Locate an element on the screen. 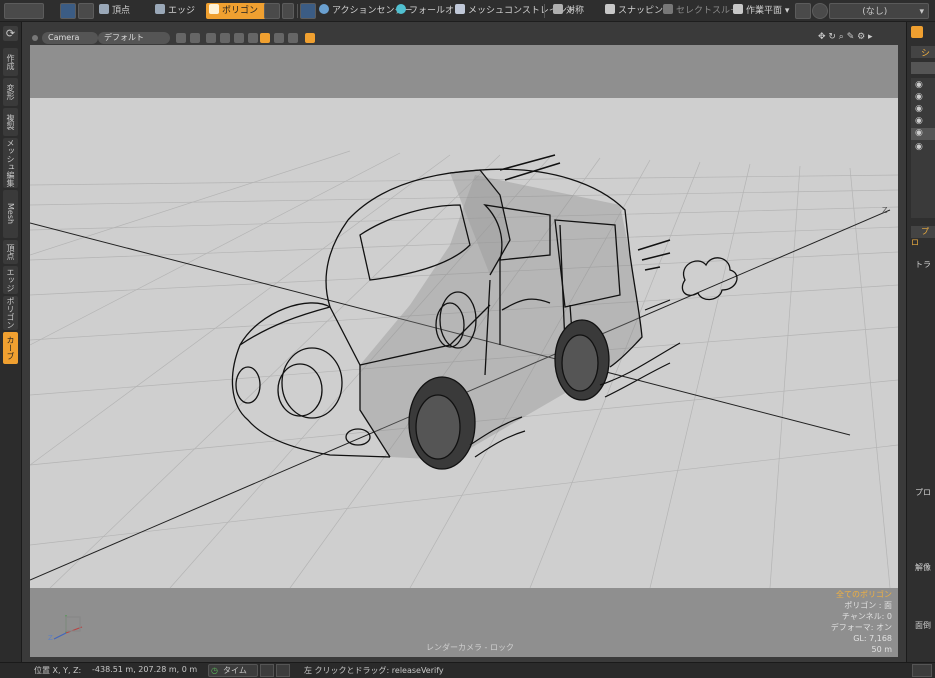 This screenshot has height=678, width=935. timeline-toggle-icon is located at coordinates (267, 670).